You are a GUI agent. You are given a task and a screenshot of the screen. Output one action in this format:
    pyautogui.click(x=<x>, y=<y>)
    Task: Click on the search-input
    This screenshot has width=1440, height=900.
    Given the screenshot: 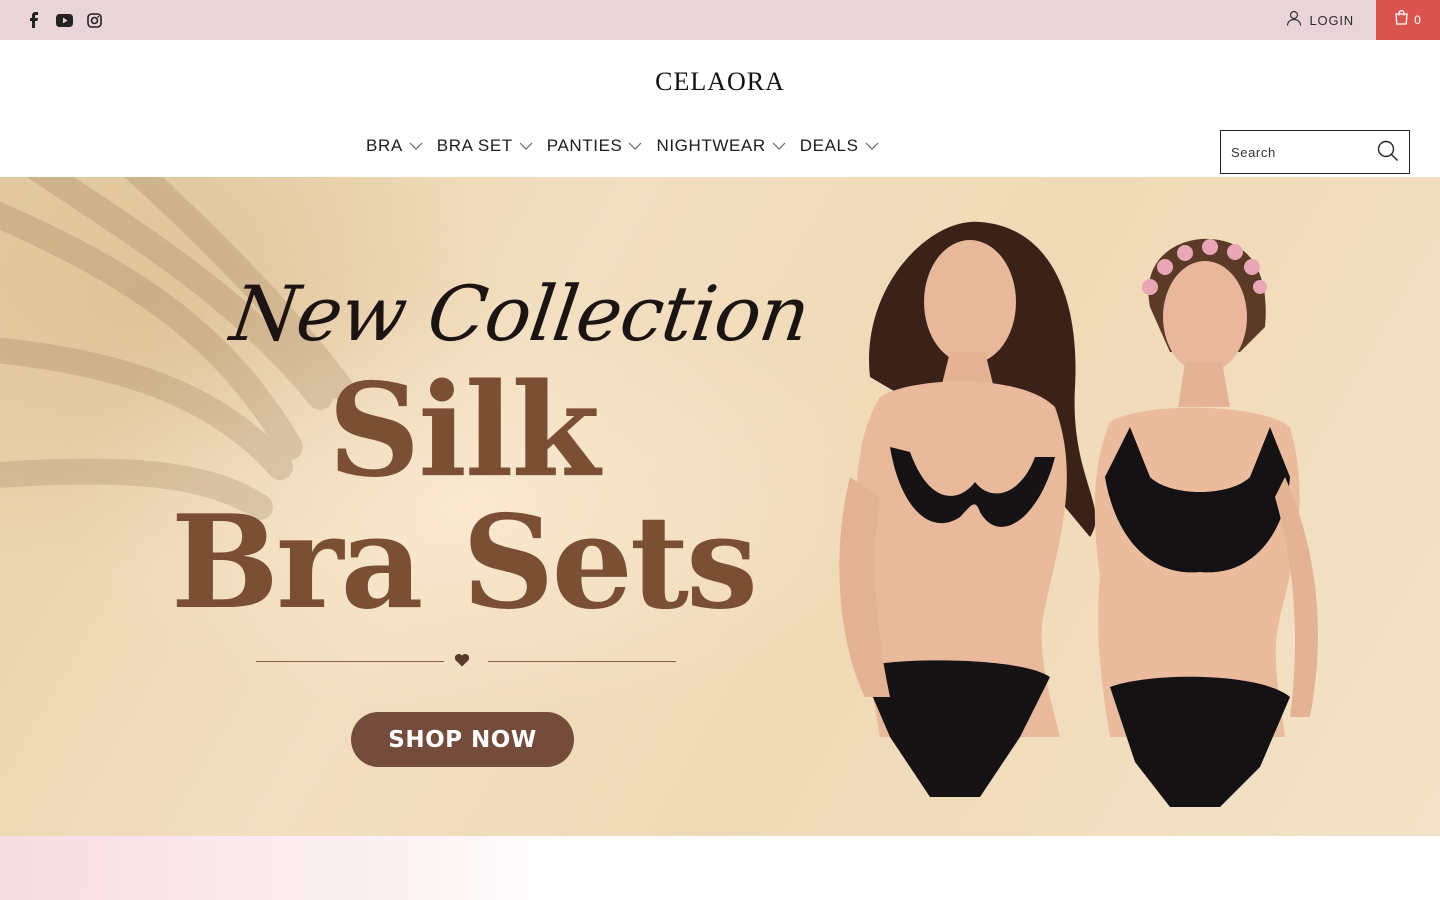 What is the action you would take?
    pyautogui.click(x=1296, y=152)
    